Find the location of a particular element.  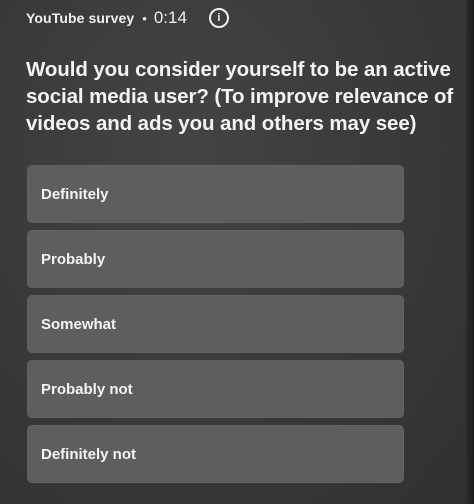

survey-header: YouTube survey • 0:14 i is located at coordinates (127, 18).